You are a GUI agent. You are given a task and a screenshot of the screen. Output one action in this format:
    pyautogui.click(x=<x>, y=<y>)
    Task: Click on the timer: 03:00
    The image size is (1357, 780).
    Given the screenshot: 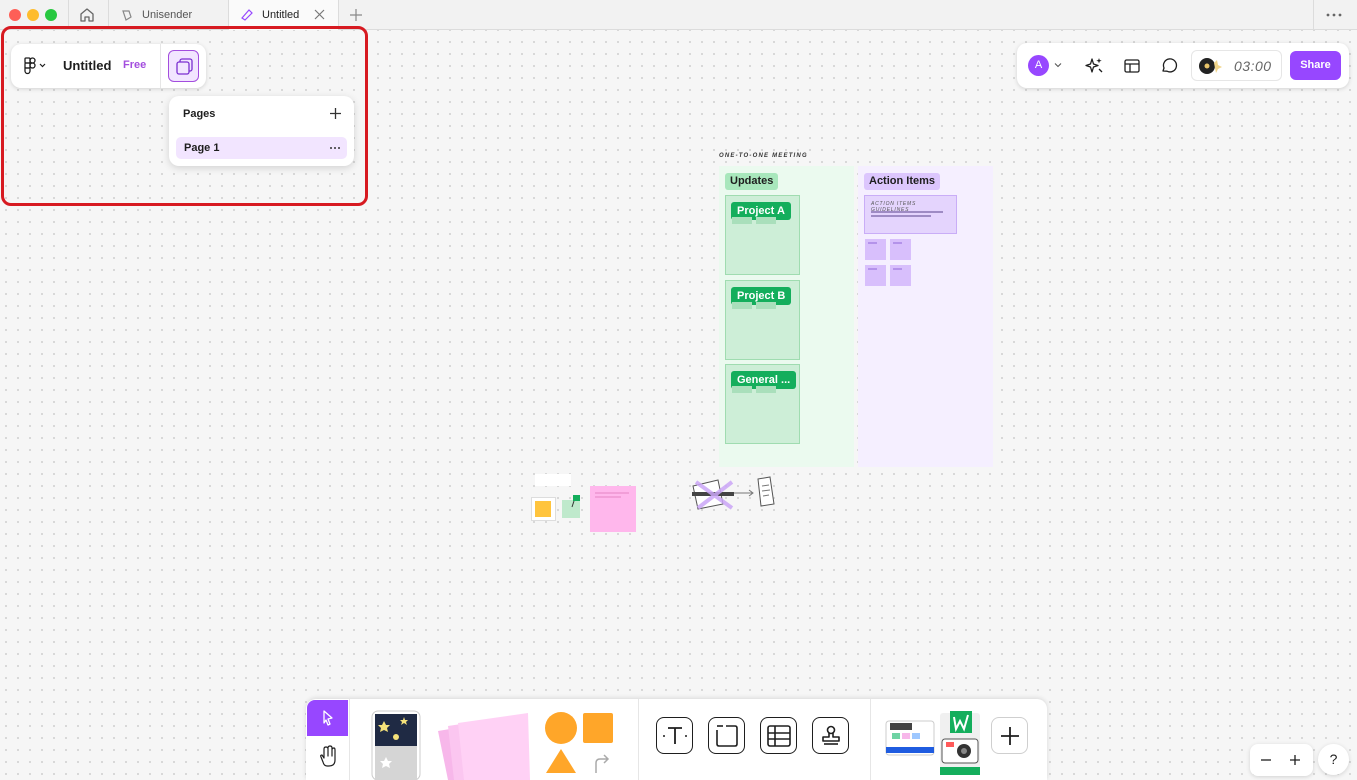 What is the action you would take?
    pyautogui.click(x=1236, y=65)
    